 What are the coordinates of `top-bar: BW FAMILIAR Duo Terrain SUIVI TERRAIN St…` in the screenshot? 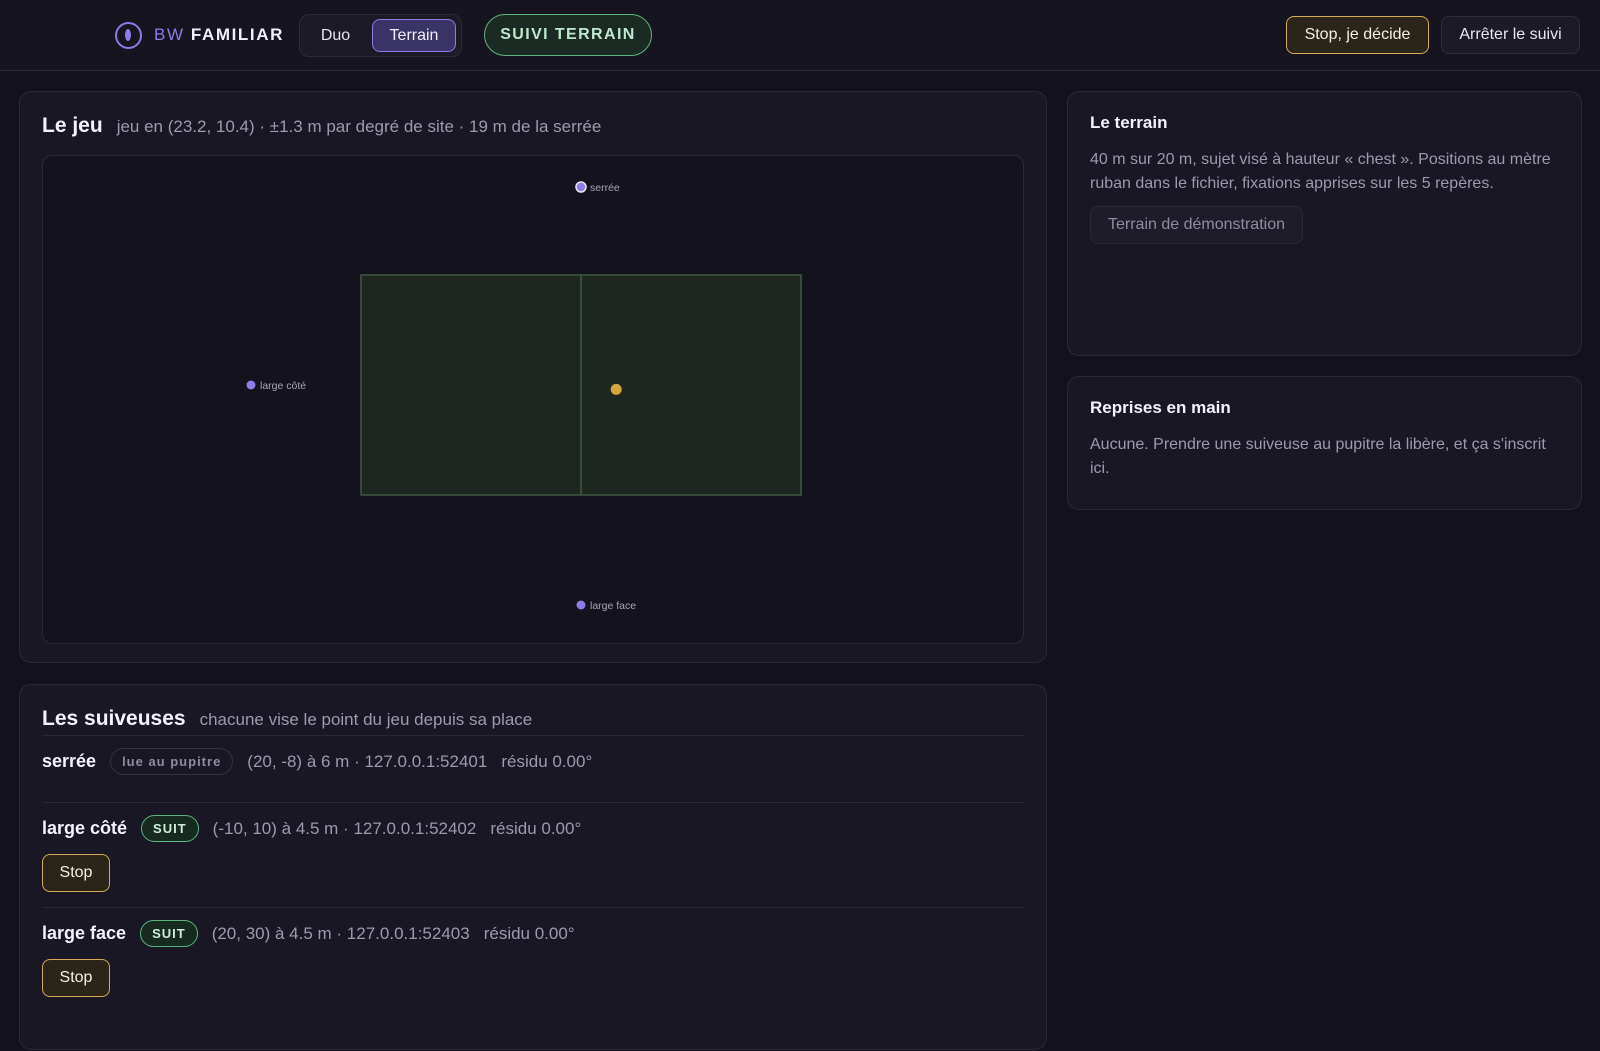 It's located at (800, 35).